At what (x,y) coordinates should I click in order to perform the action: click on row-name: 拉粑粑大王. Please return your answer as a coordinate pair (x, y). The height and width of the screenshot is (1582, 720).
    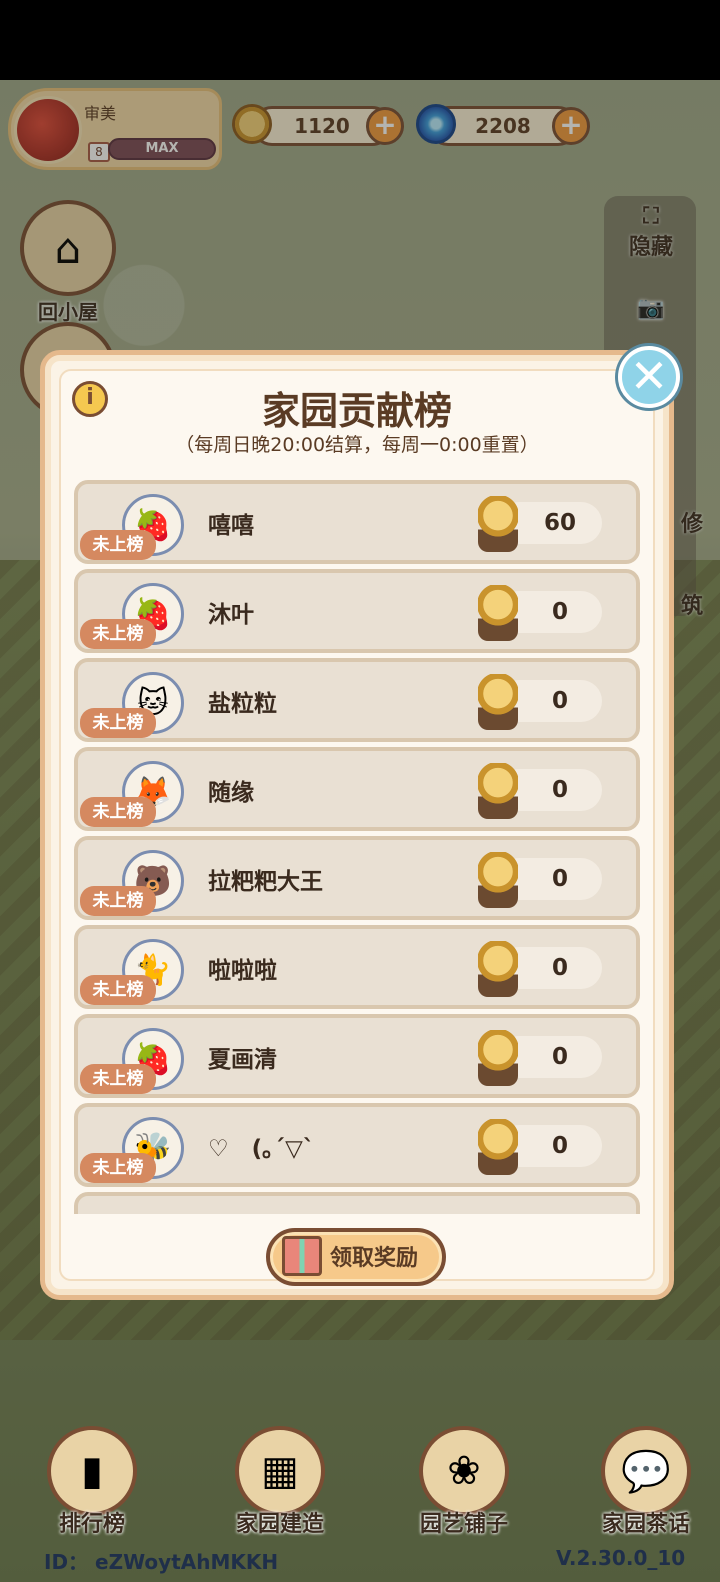
    Looking at the image, I should click on (265, 882).